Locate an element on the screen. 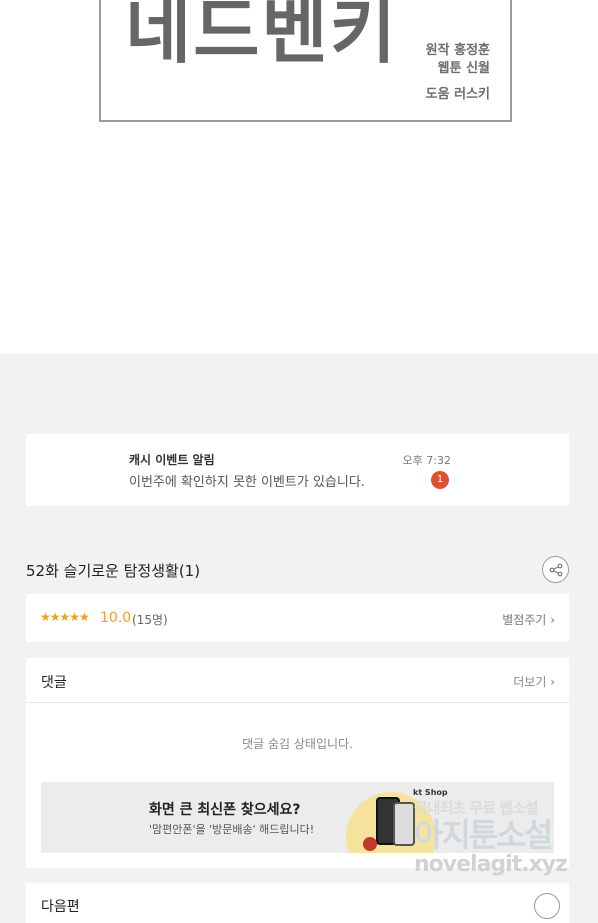  comments-more-button: 더보기 › is located at coordinates (534, 681).